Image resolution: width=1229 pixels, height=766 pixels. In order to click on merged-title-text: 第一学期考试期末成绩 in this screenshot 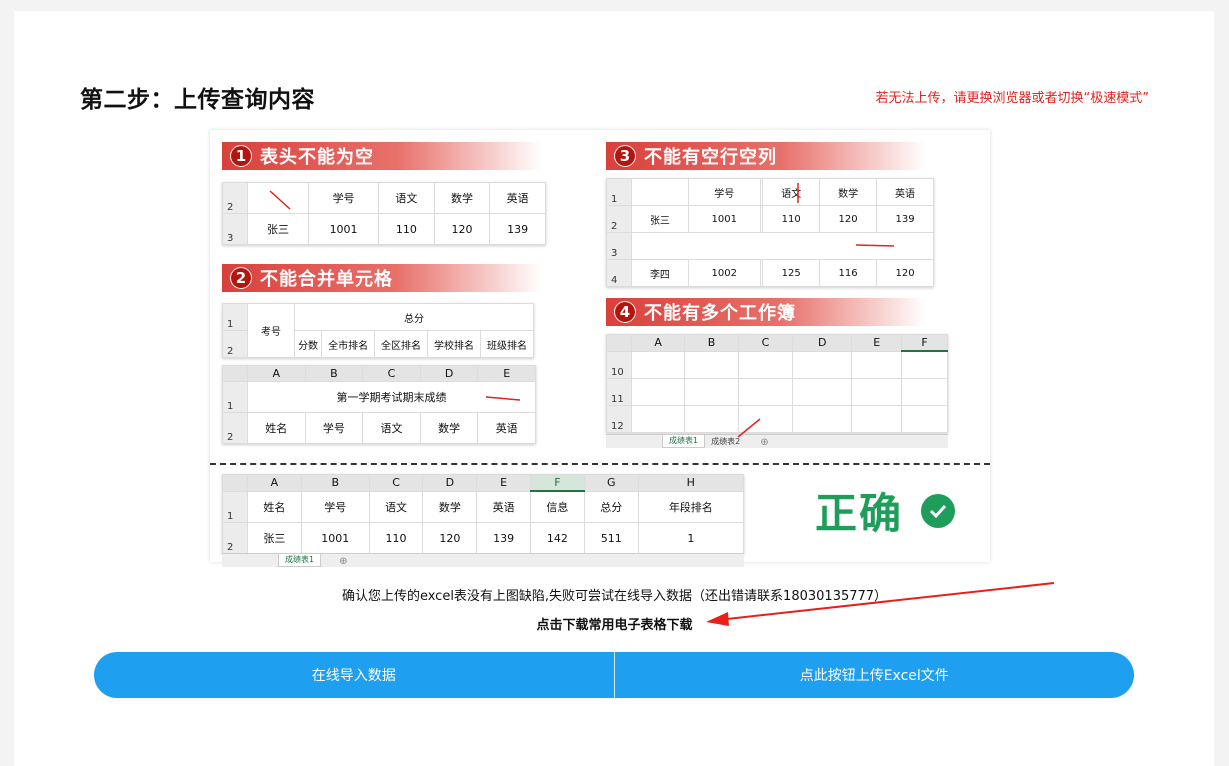, I will do `click(391, 397)`.